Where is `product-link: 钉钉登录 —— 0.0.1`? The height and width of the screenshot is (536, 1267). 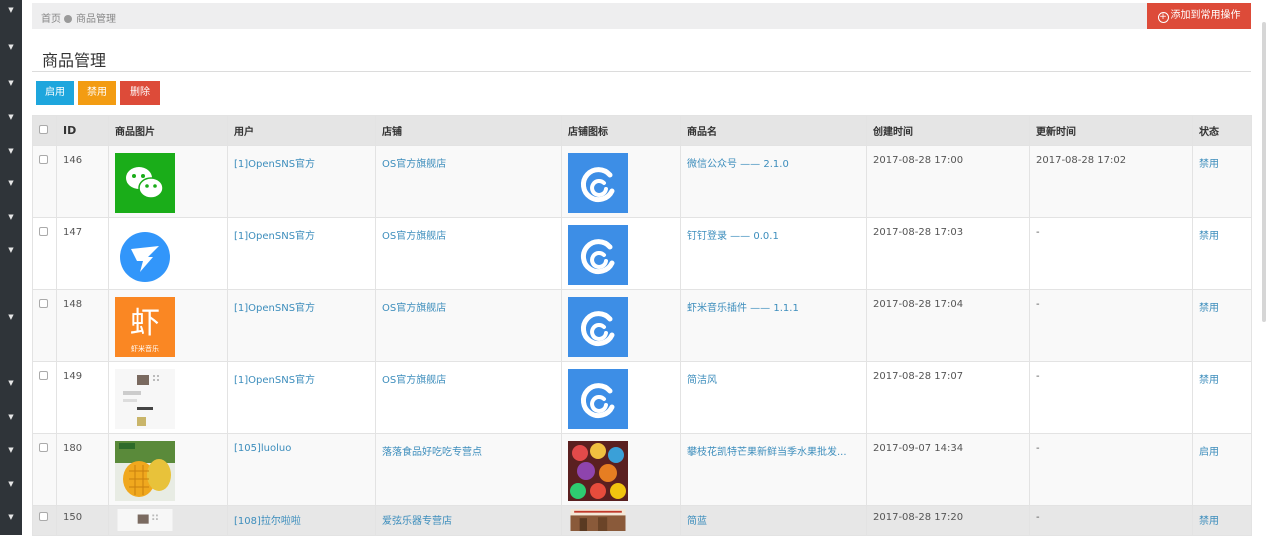 product-link: 钉钉登录 —— 0.0.1 is located at coordinates (733, 236).